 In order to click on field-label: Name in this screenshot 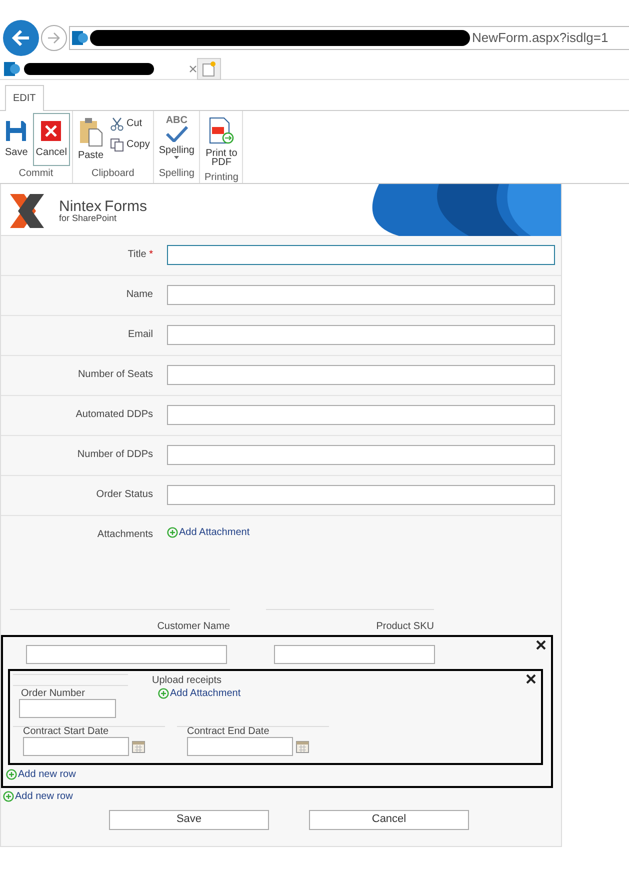, I will do `click(139, 294)`.